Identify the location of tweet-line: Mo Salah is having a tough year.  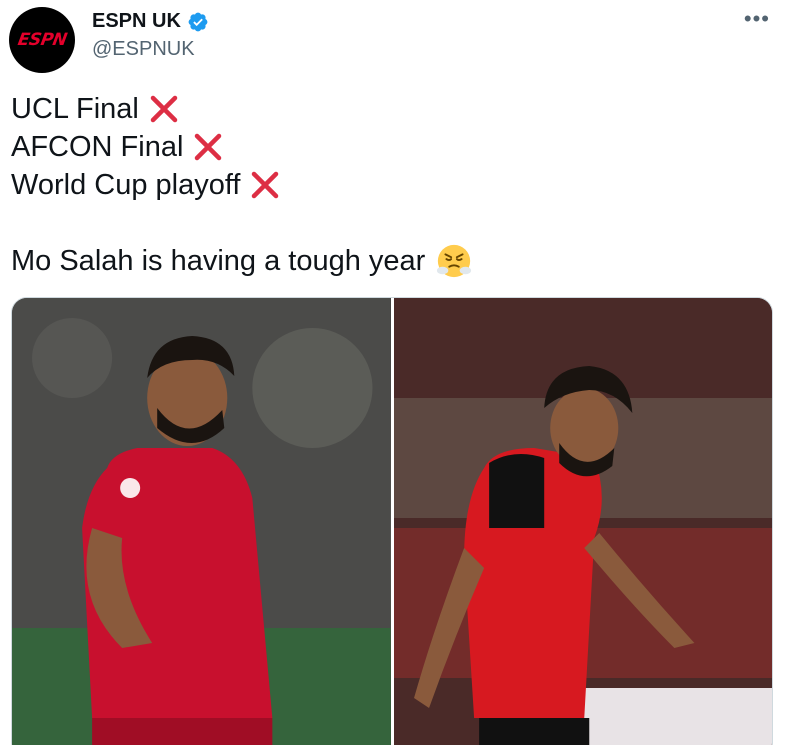
(242, 261).